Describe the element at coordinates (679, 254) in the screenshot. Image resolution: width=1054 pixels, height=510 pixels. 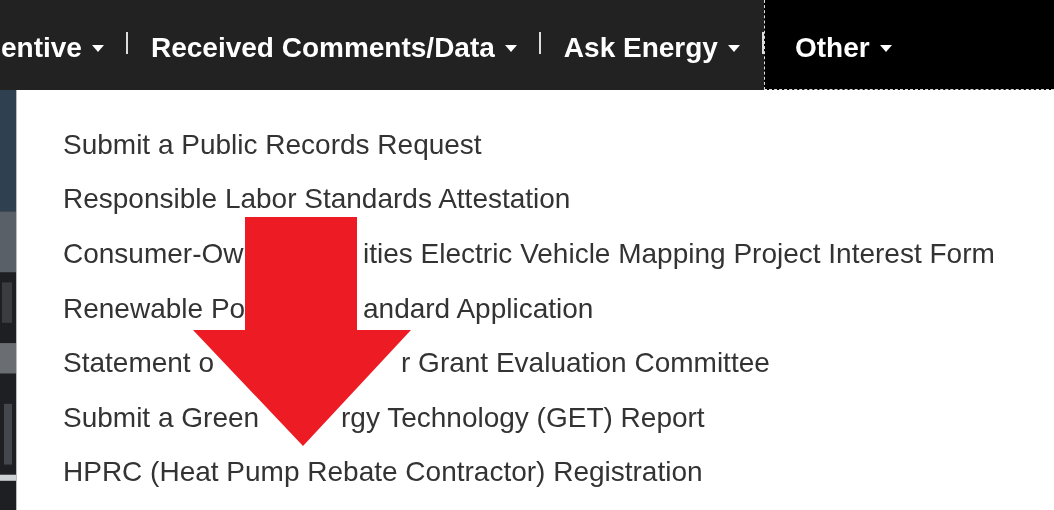
I see `menu-item: ities Electric Vehicle Mapping Project Interest Form` at that location.